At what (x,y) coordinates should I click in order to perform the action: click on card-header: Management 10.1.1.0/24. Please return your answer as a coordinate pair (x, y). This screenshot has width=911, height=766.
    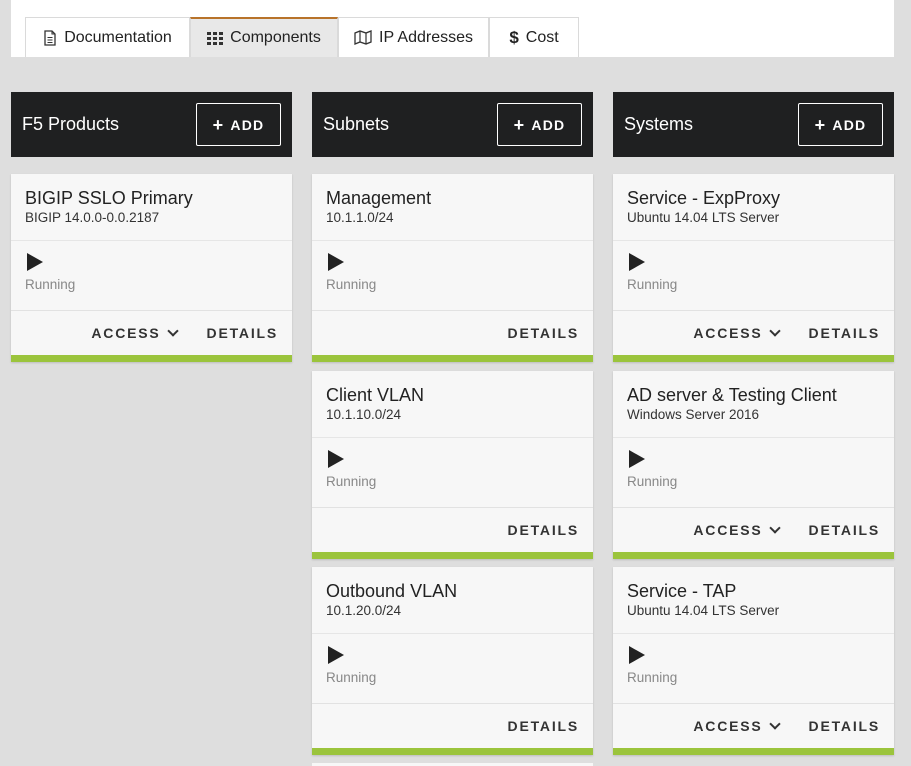
    Looking at the image, I should click on (452, 207).